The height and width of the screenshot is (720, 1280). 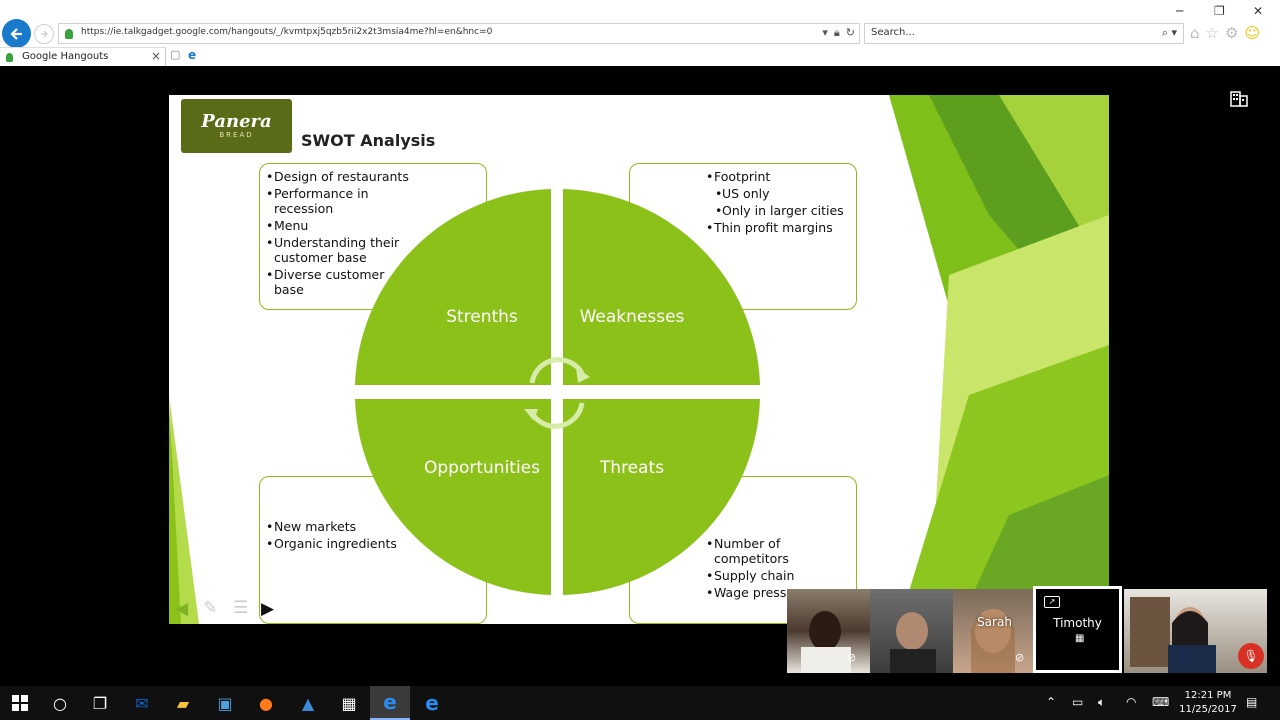 I want to click on keyboard-icon: ⌨, so click(x=1160, y=702).